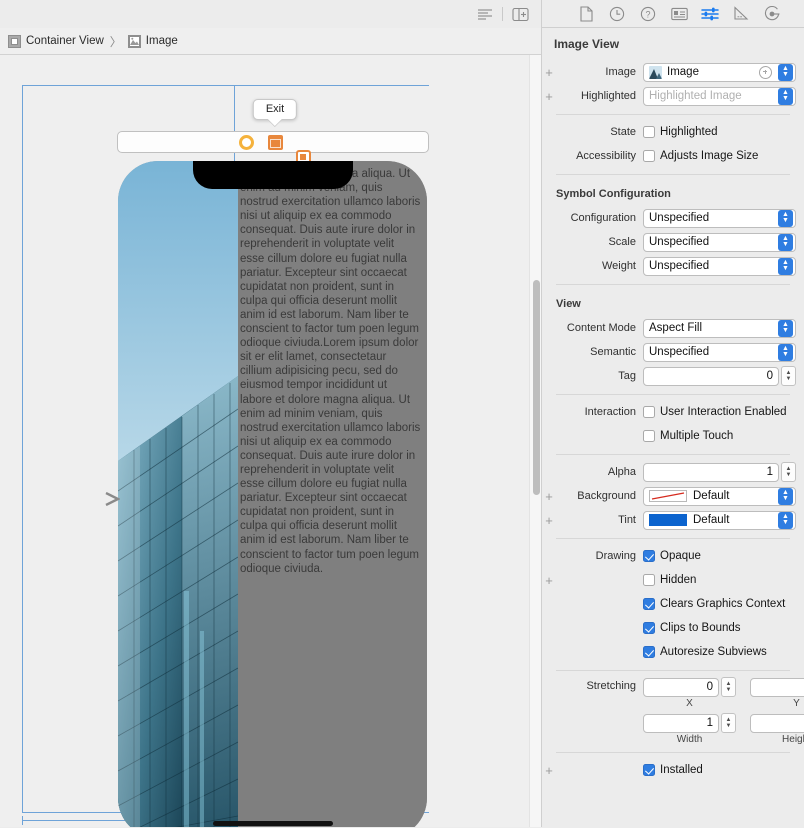 This screenshot has width=804, height=828. I want to click on stretching-x-input: 0, so click(681, 687).